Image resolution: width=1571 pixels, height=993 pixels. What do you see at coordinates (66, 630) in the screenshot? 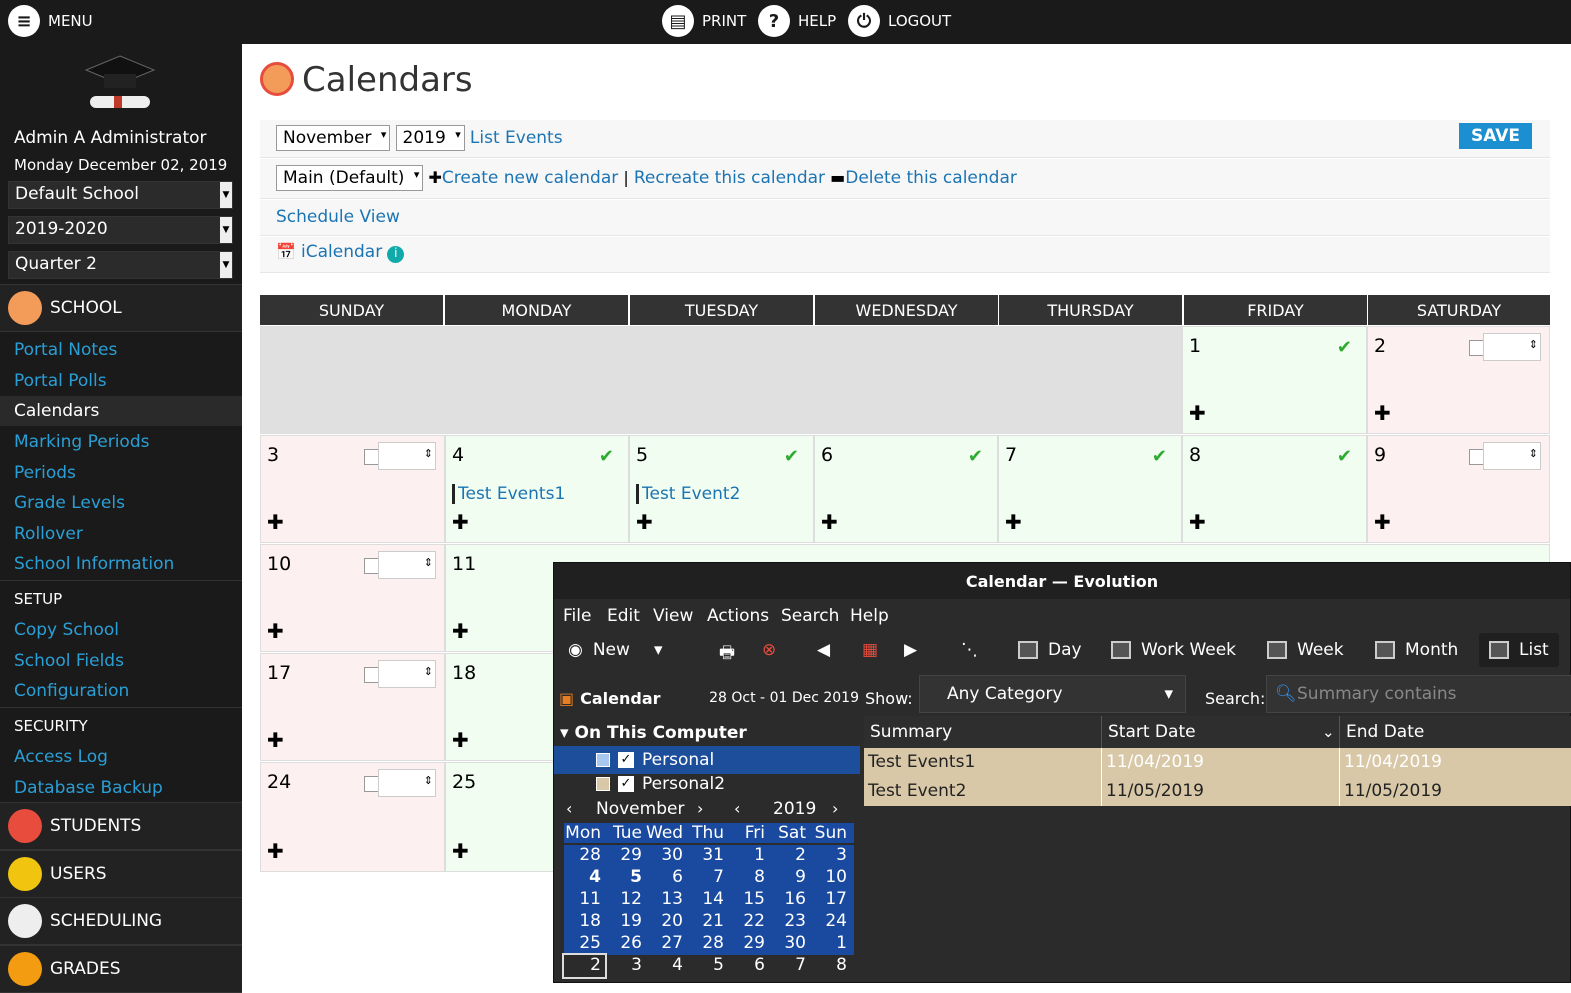
I see `sidebar-item-copy-school: Copy School` at bounding box center [66, 630].